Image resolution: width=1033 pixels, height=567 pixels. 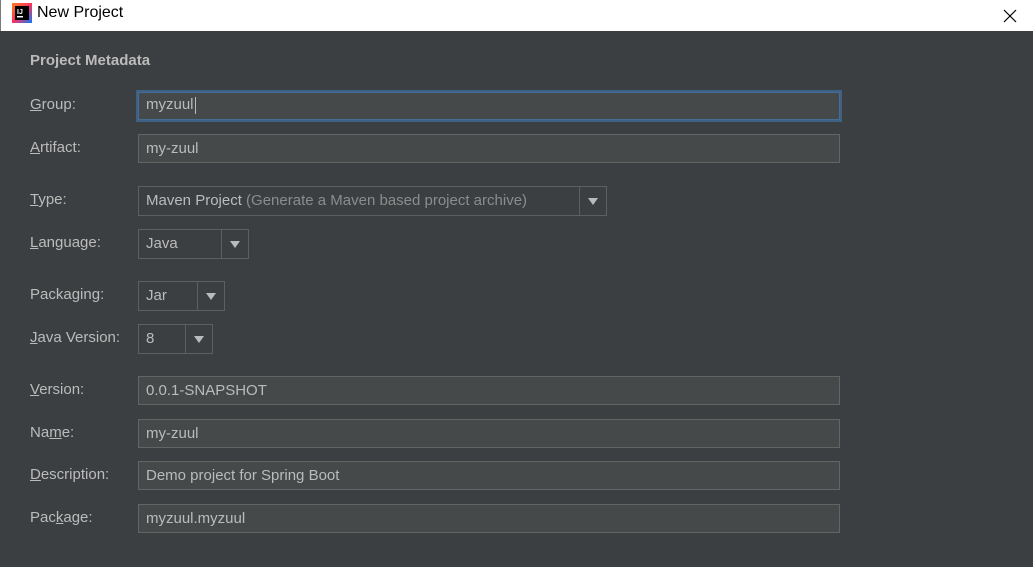 I want to click on artifact-label: Artifact:, so click(x=55, y=147).